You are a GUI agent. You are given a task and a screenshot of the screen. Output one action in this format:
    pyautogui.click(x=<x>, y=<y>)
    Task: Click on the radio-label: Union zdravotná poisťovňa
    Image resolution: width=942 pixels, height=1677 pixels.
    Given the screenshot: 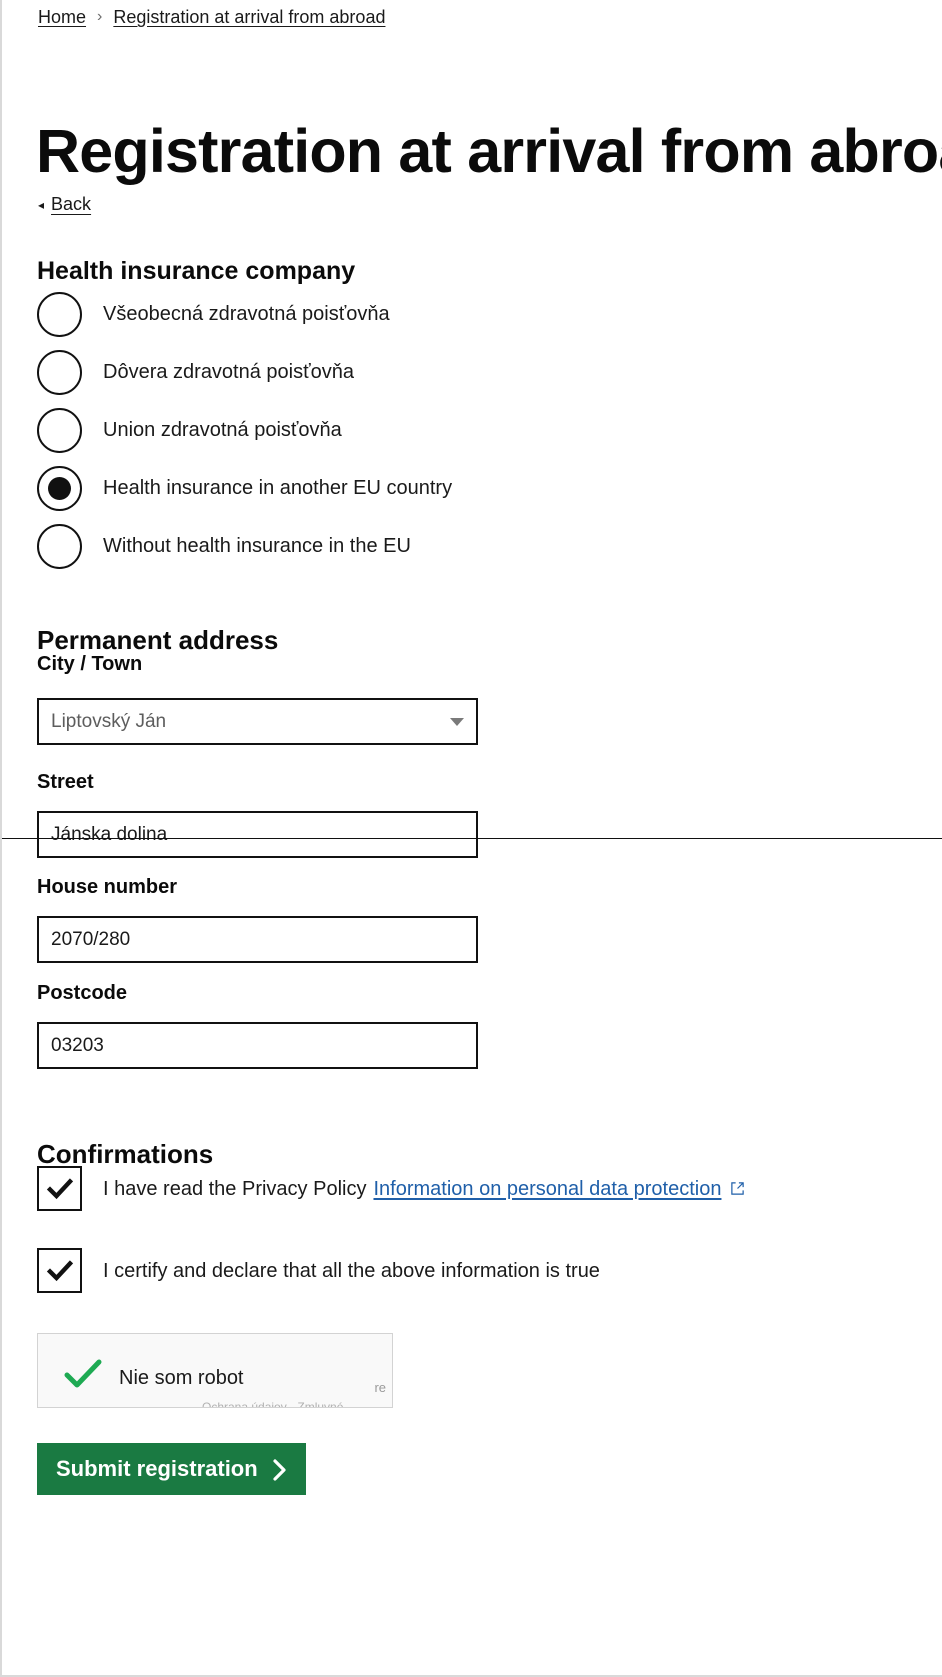 What is the action you would take?
    pyautogui.click(x=222, y=430)
    